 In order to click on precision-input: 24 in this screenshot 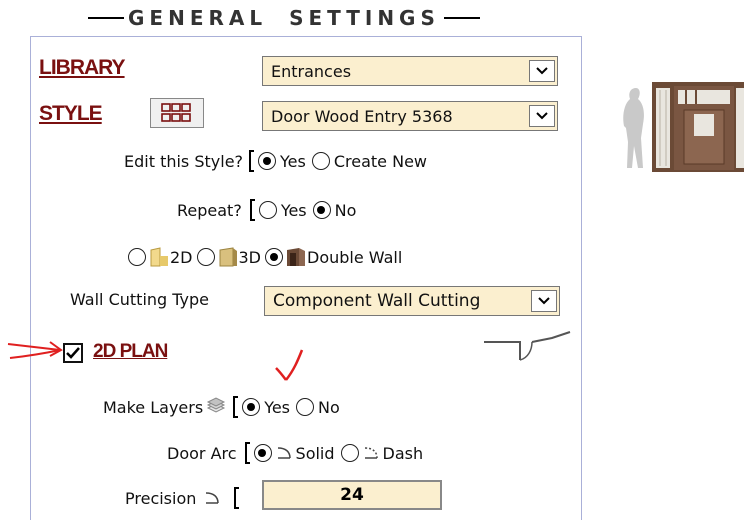, I will do `click(352, 495)`.